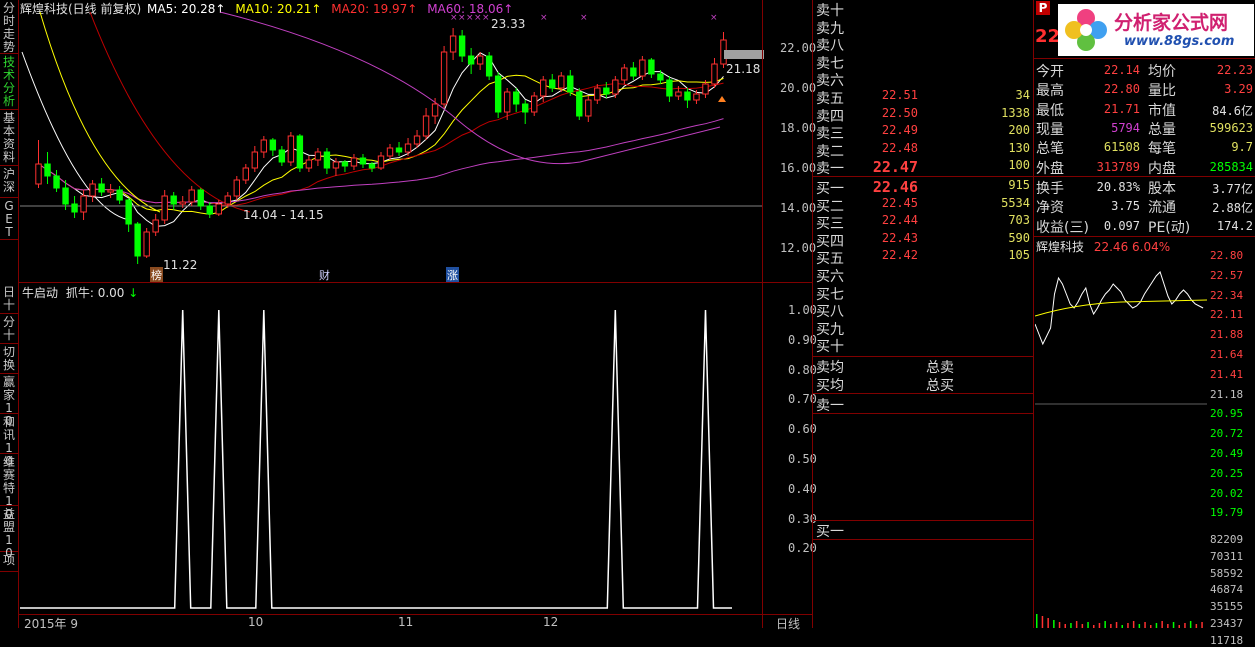 The image size is (1255, 647). I want to click on p-badge: P, so click(1043, 8).